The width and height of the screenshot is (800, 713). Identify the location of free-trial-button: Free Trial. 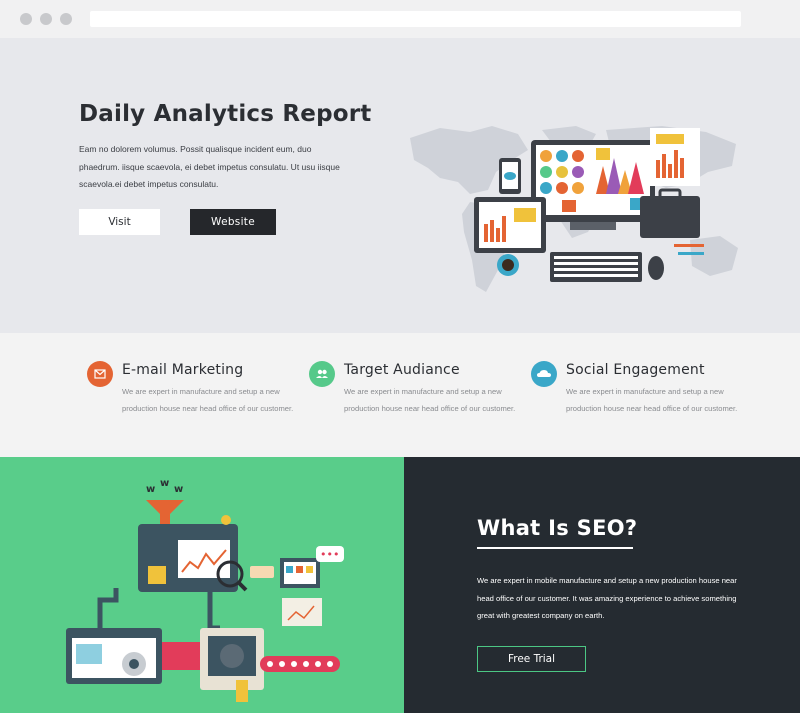
(531, 659).